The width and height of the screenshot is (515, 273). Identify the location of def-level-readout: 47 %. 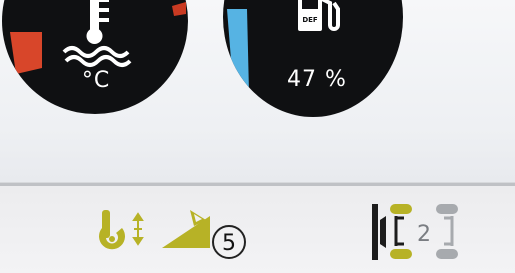
(317, 79).